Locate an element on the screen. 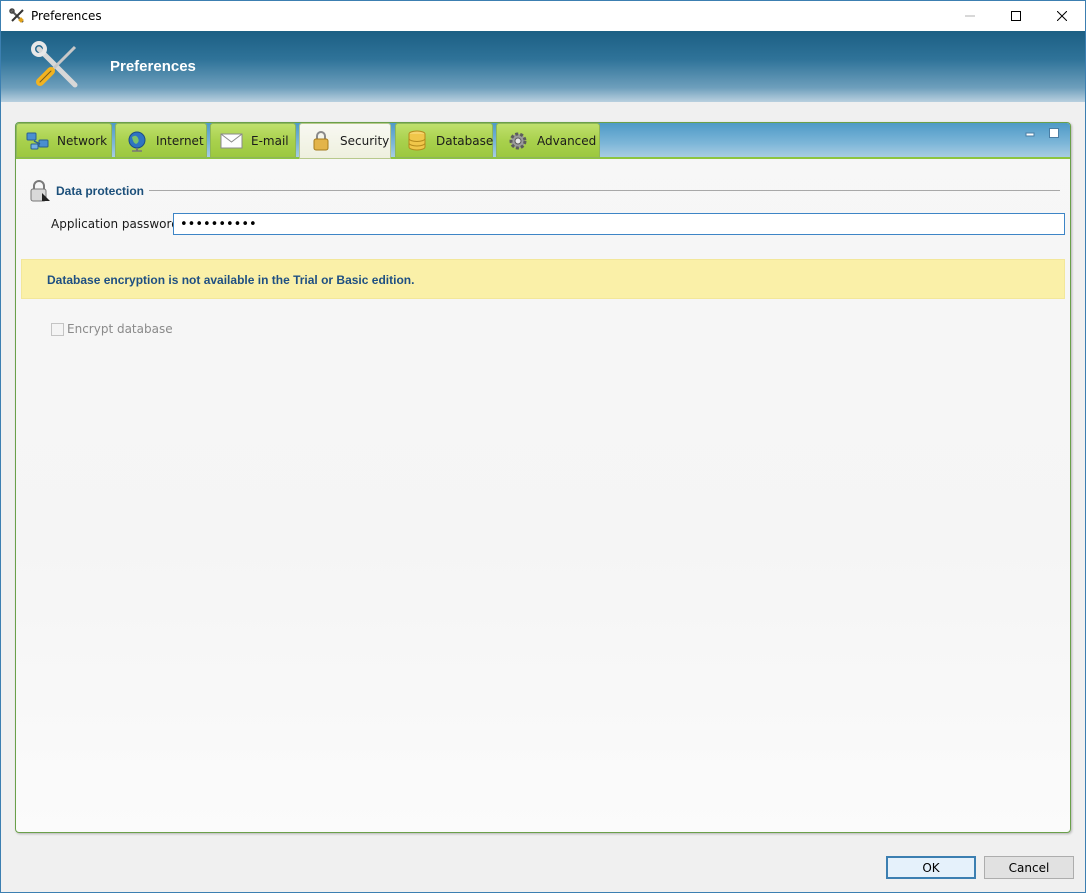 This screenshot has height=893, width=1086. panel-minimize-icon is located at coordinates (1031, 133).